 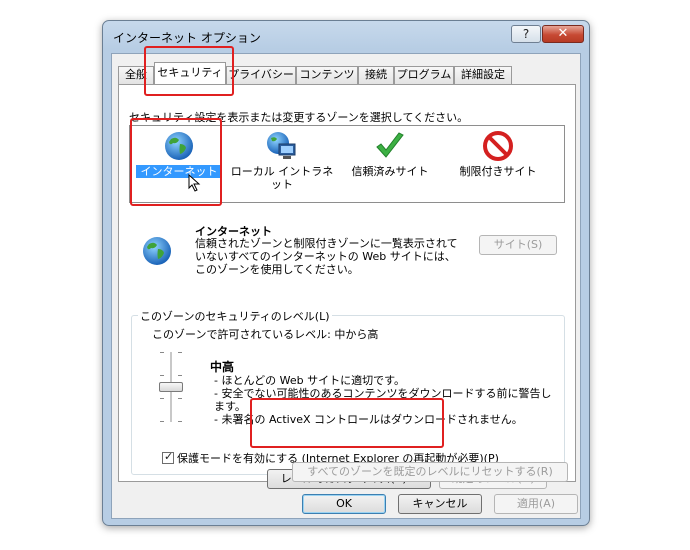 I want to click on zone-local-intranet: ローカル イントラネット, so click(x=282, y=160).